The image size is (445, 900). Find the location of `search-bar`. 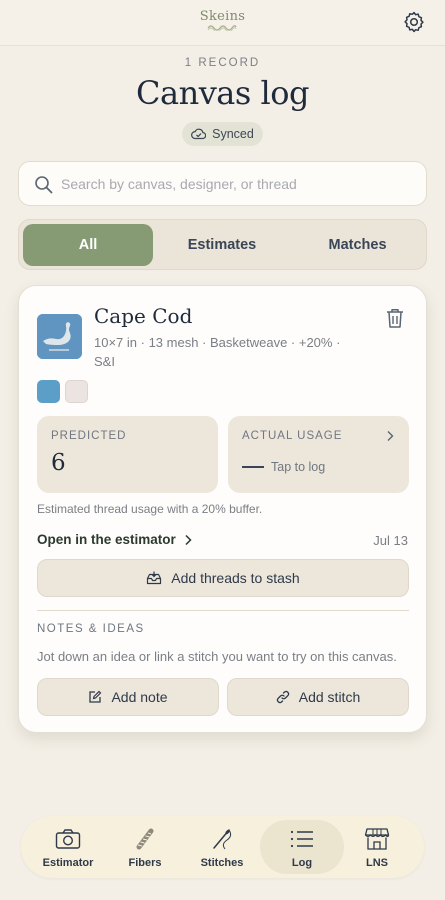

search-bar is located at coordinates (222, 183).